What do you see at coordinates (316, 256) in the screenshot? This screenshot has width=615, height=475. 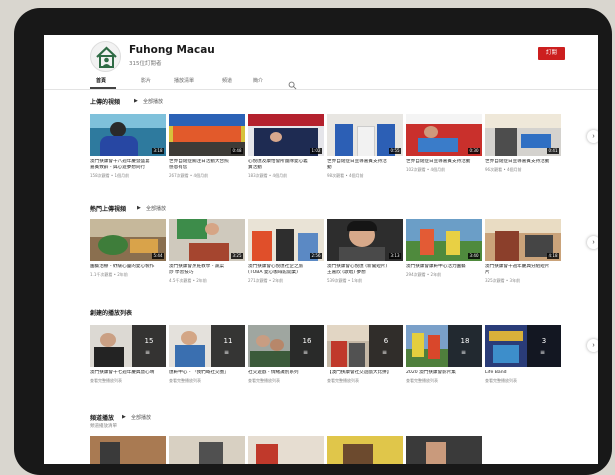 I see `video-duration: 2:56` at bounding box center [316, 256].